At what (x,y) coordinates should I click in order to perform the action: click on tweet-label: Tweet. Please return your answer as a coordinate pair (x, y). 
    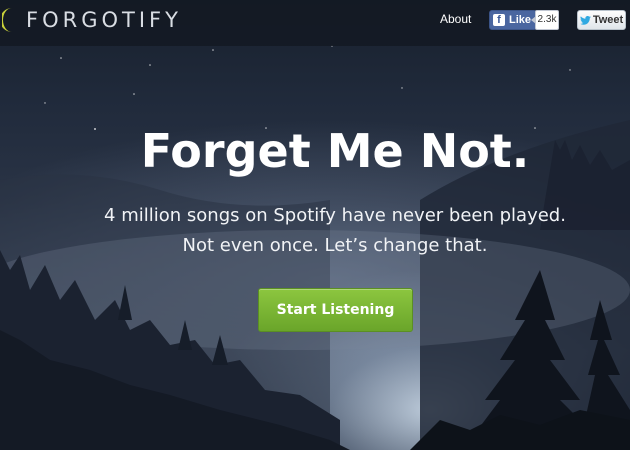
    Looking at the image, I should click on (608, 20).